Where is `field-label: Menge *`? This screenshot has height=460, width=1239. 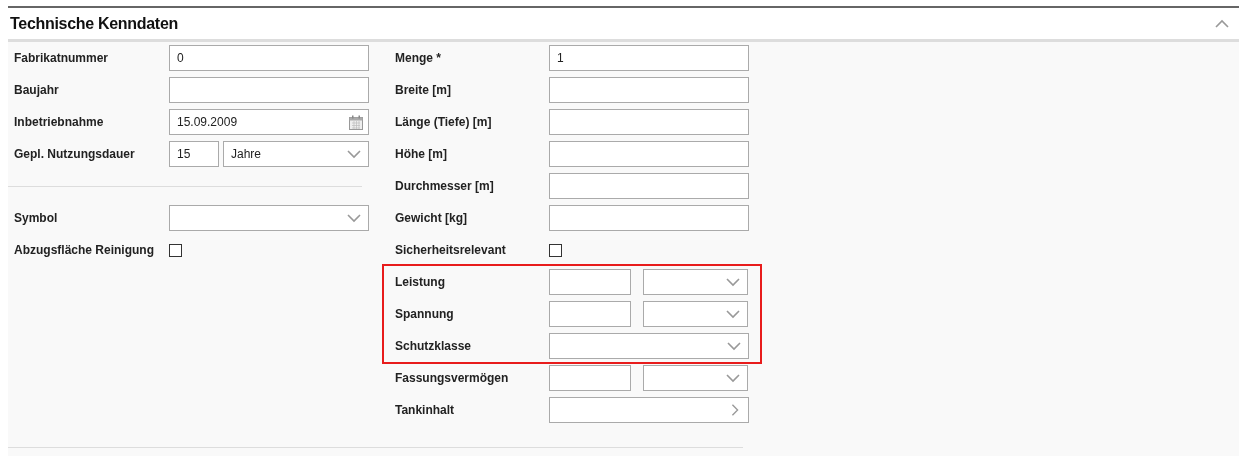 field-label: Menge * is located at coordinates (418, 58).